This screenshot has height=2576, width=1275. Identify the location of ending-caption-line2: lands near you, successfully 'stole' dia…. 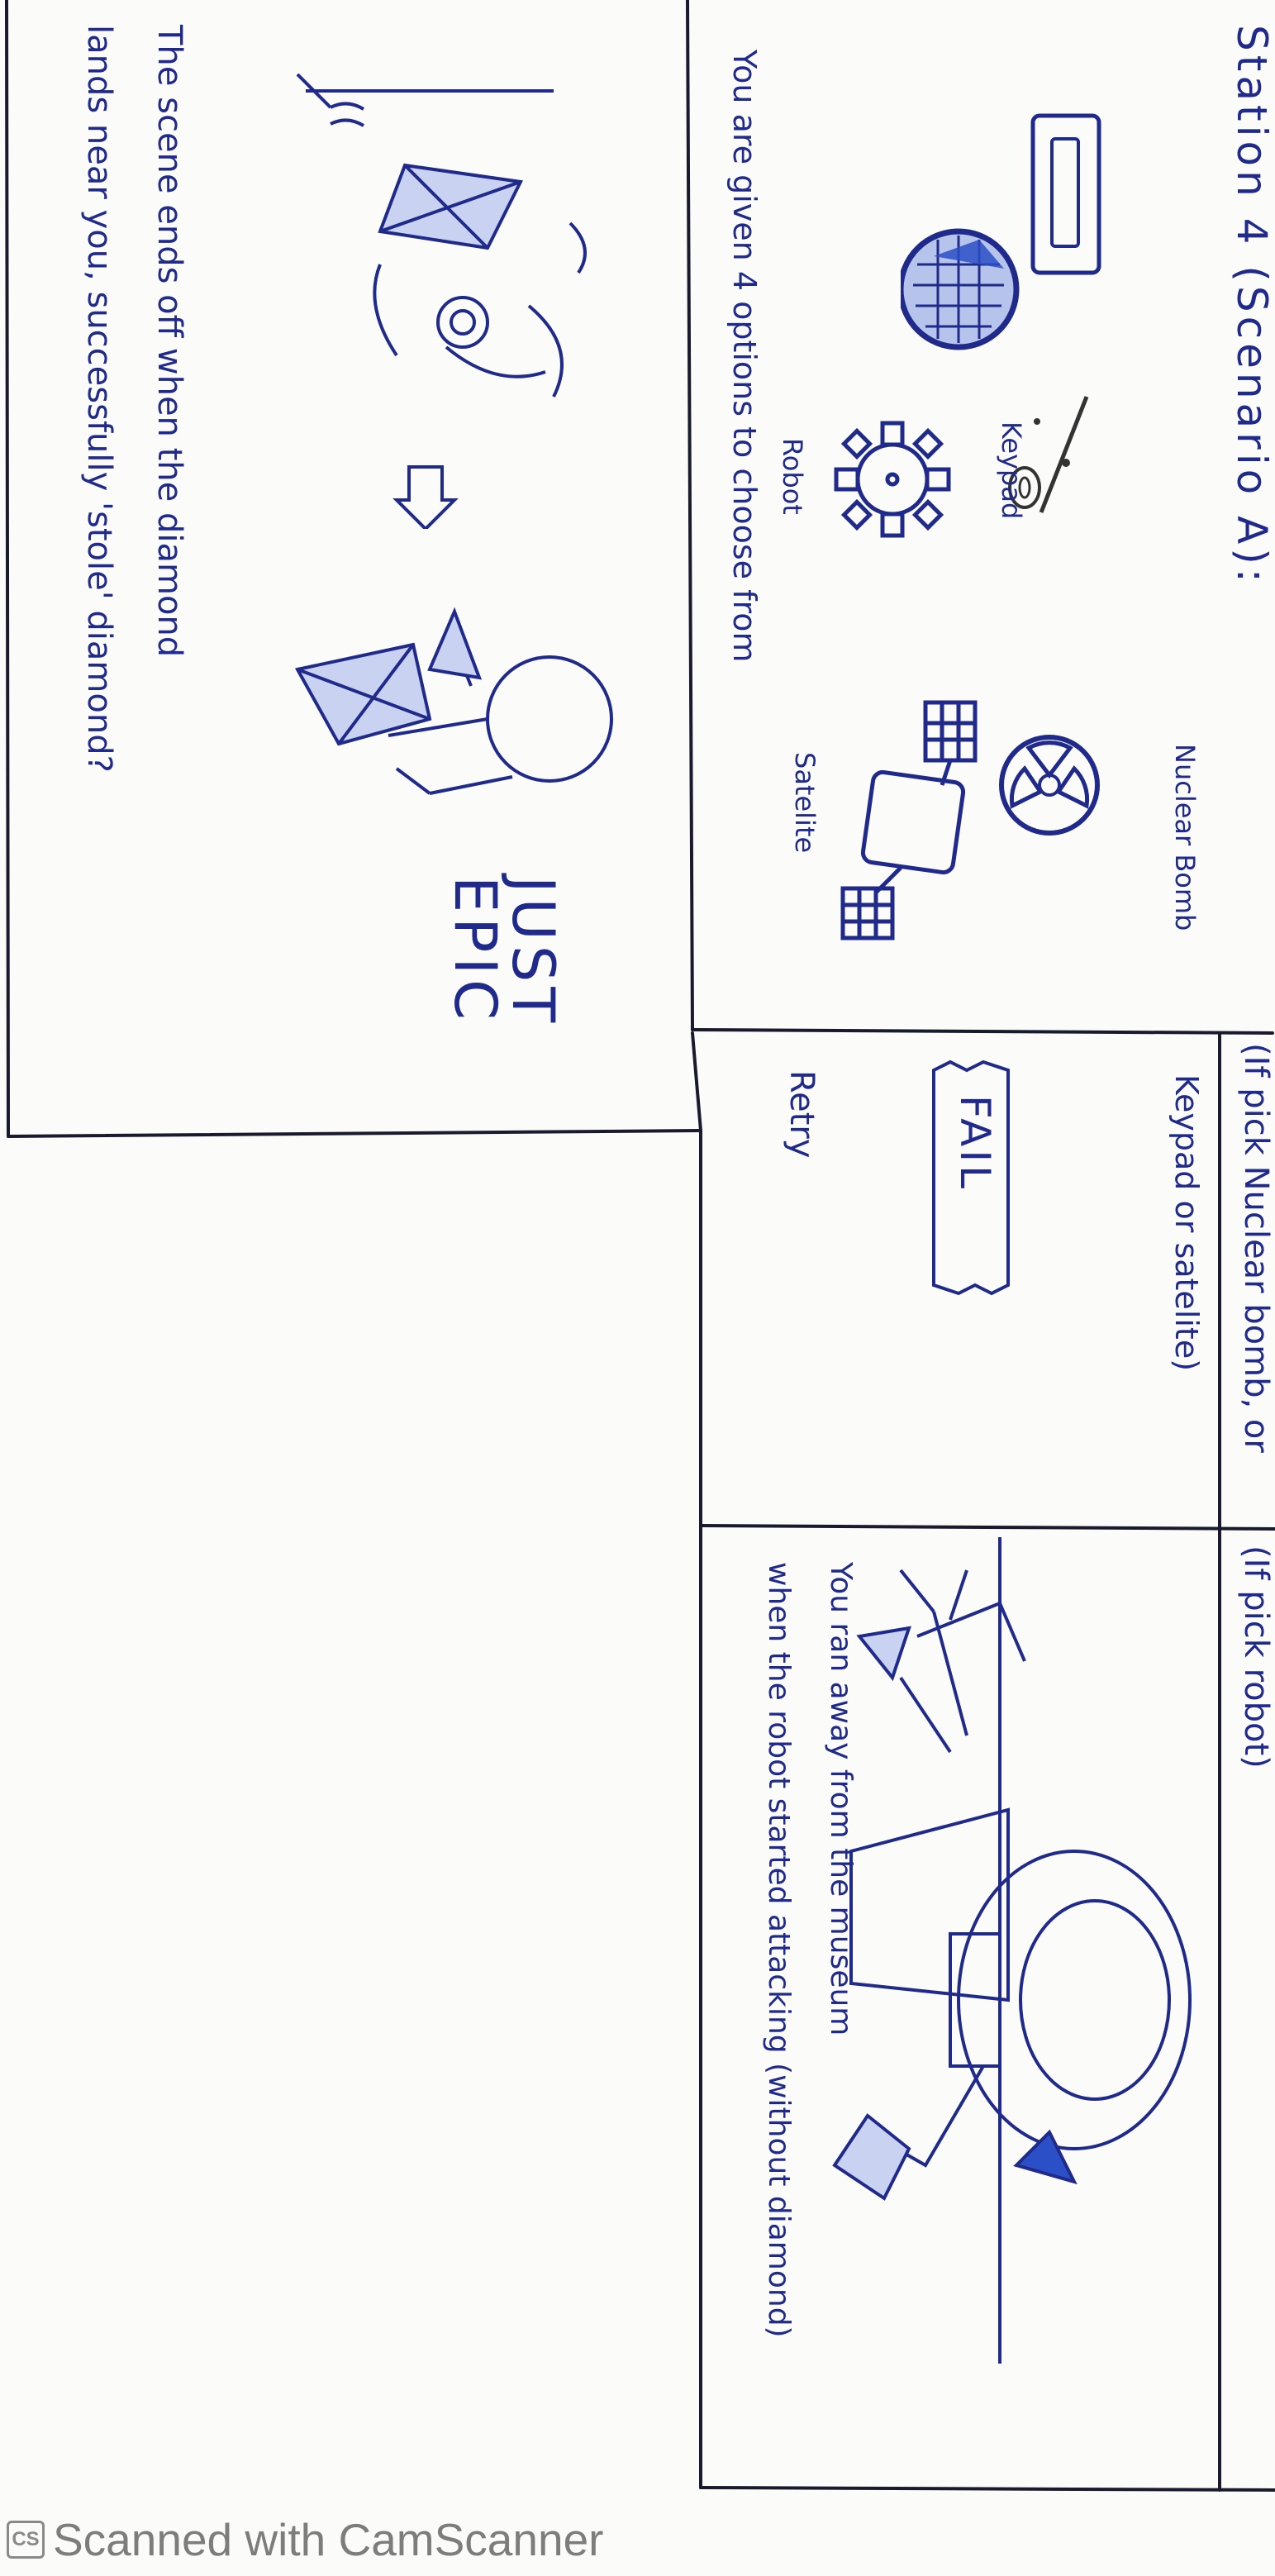
(99, 399).